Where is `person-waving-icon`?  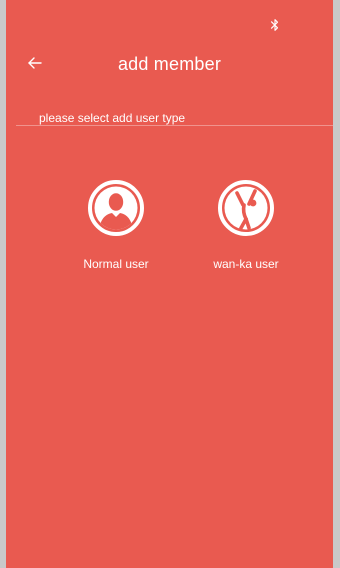 person-waving-icon is located at coordinates (246, 208).